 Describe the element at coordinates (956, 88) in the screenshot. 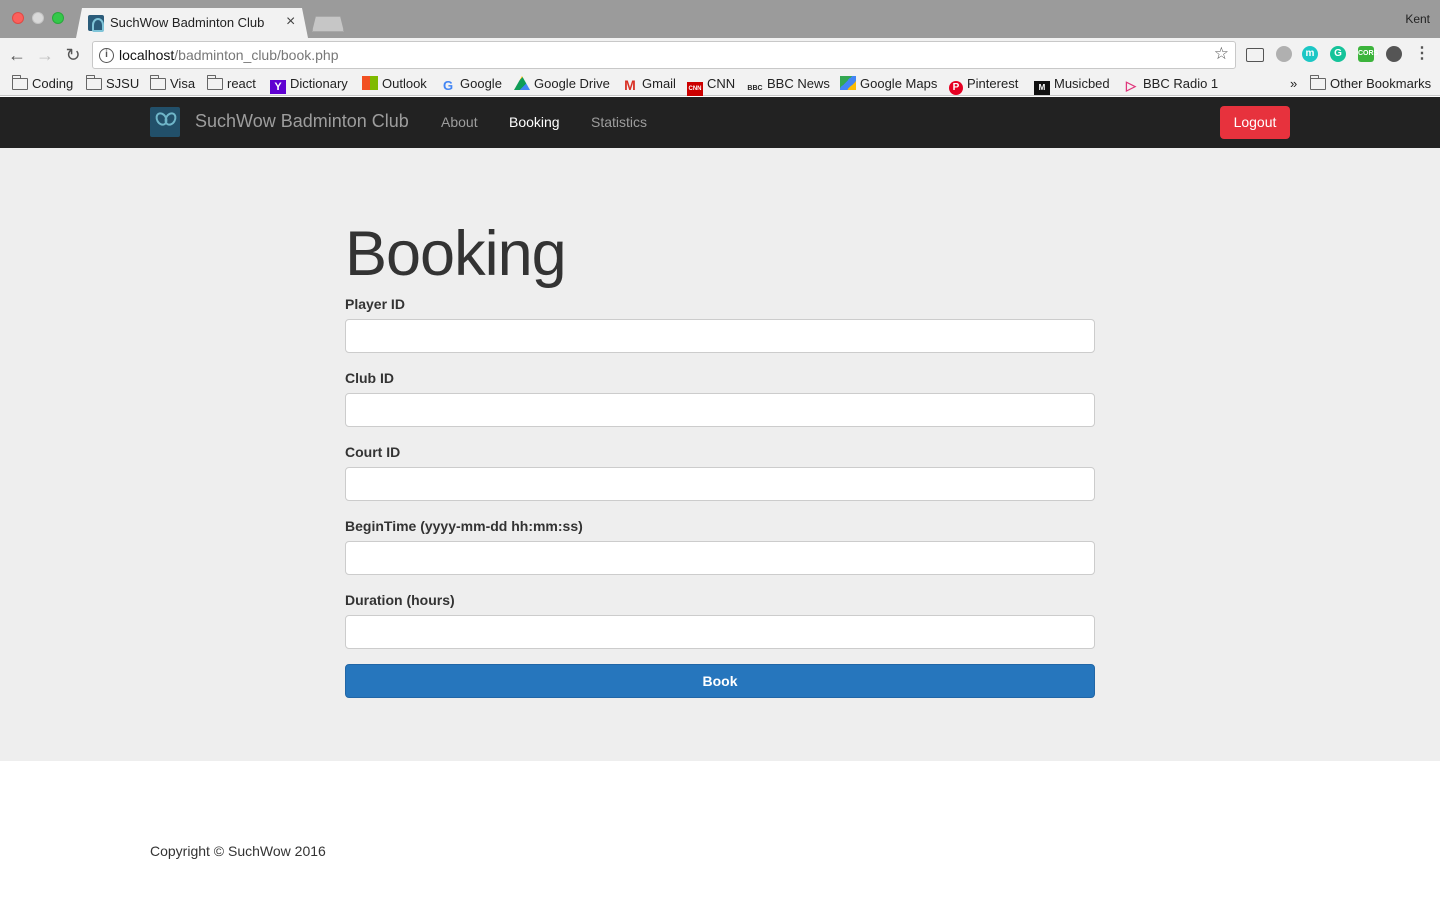

I see `pinterest-icon: P` at that location.